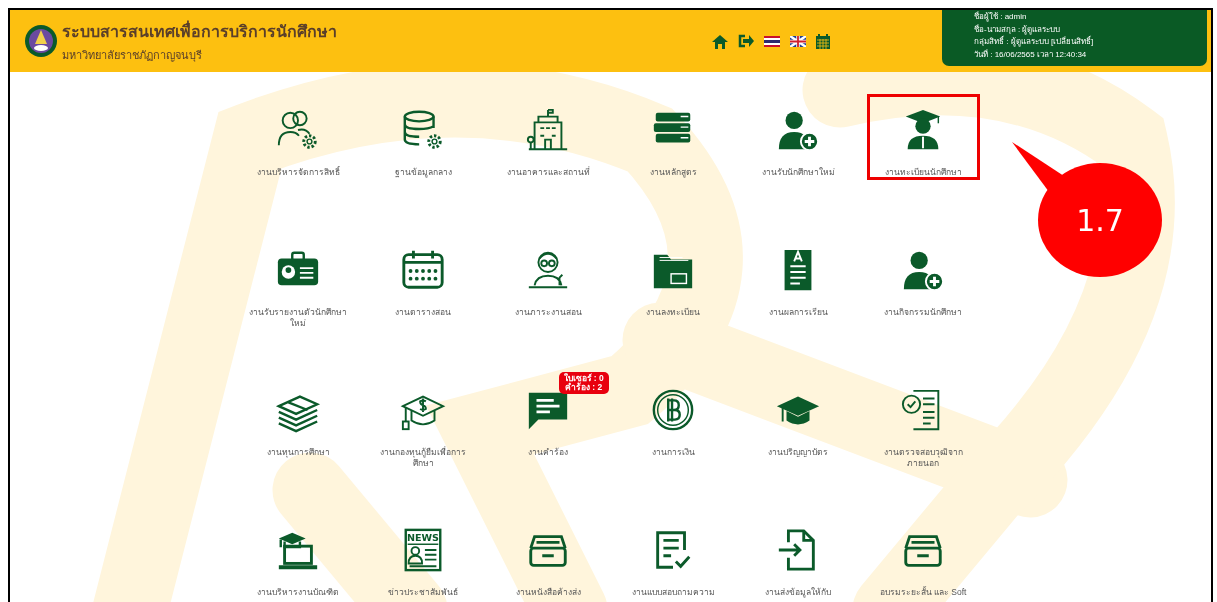 The height and width of the screenshot is (602, 1217). What do you see at coordinates (673, 410) in the screenshot?
I see `coin-icon` at bounding box center [673, 410].